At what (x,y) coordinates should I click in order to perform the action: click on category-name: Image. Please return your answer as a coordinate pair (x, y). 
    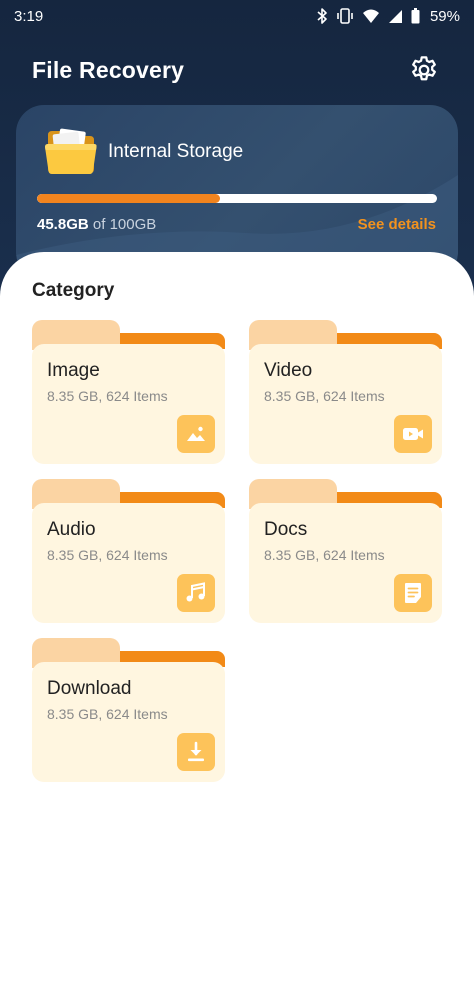
    Looking at the image, I should click on (73, 370).